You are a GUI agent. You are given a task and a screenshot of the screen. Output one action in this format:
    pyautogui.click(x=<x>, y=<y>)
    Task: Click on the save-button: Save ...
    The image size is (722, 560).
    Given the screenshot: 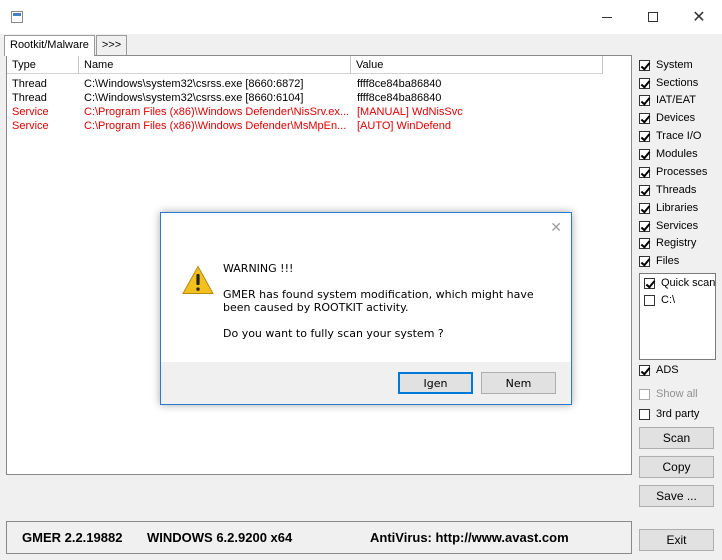 What is the action you would take?
    pyautogui.click(x=676, y=496)
    